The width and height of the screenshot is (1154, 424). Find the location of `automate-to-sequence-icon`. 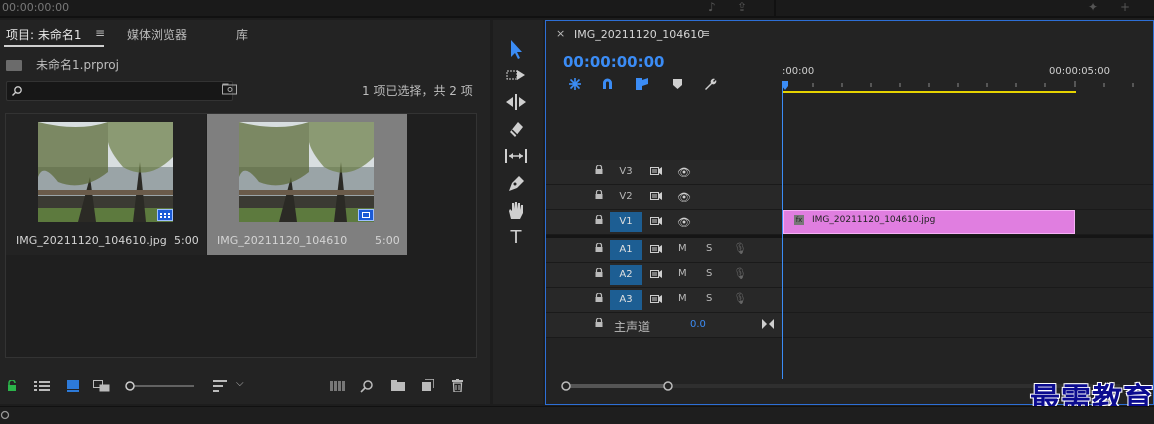

automate-to-sequence-icon is located at coordinates (338, 386).